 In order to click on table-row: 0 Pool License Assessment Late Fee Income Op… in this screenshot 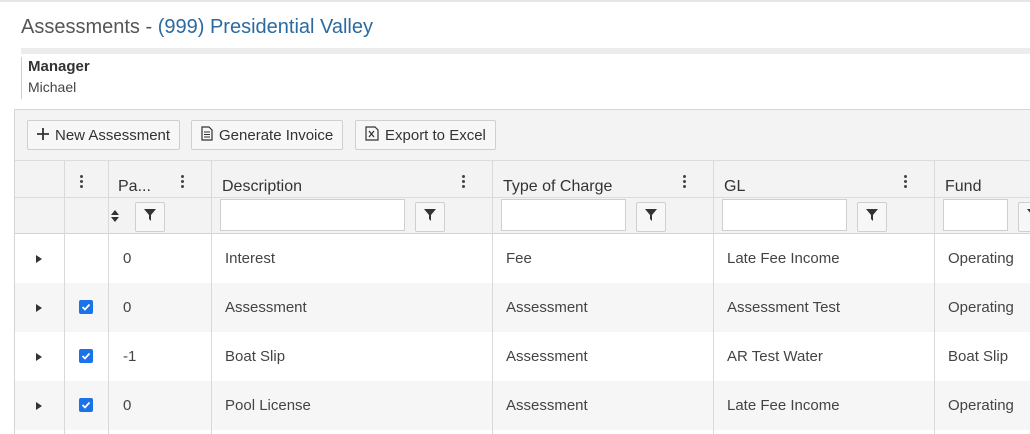, I will do `click(522, 405)`.